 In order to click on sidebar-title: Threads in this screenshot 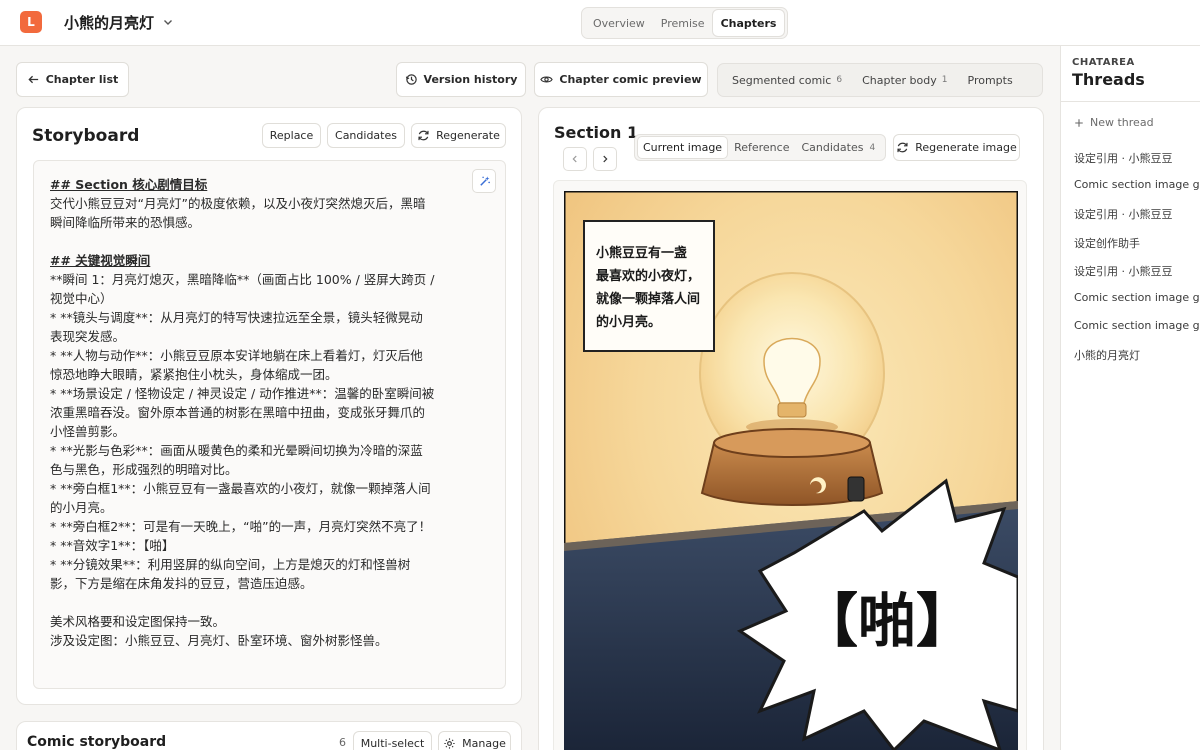, I will do `click(1108, 79)`.